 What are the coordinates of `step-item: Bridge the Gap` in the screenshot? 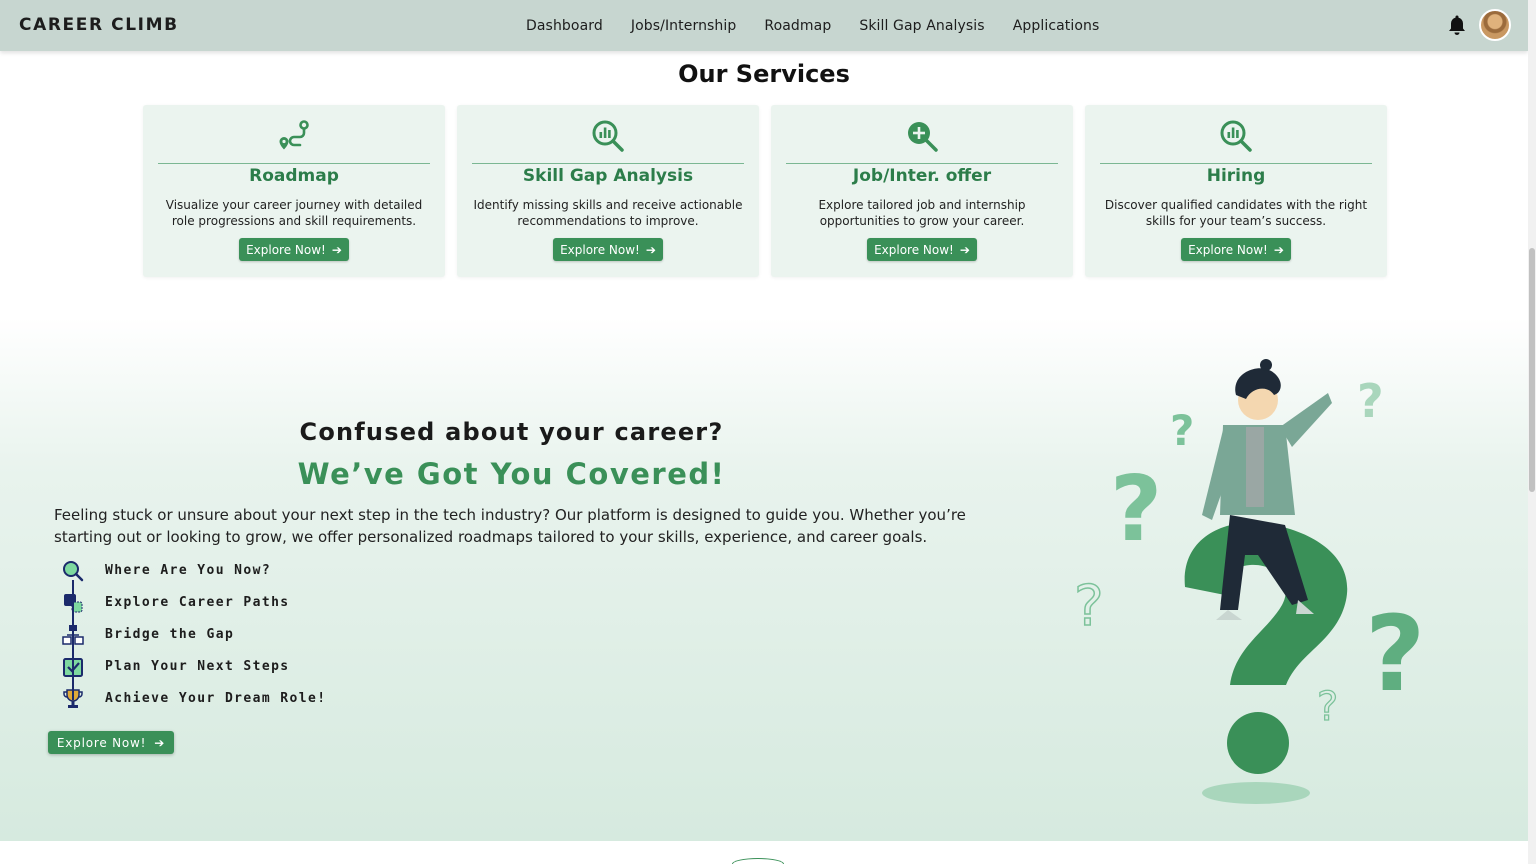 It's located at (208, 635).